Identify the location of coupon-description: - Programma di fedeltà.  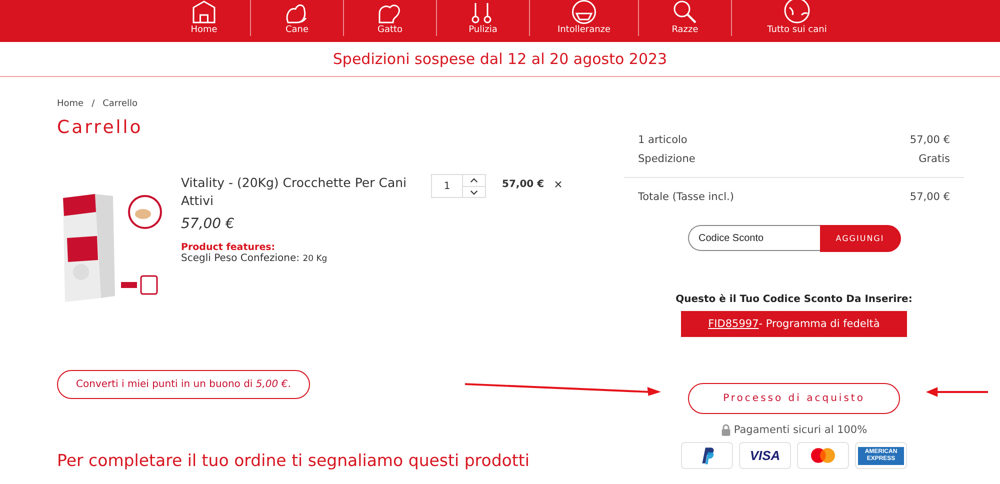
(819, 324).